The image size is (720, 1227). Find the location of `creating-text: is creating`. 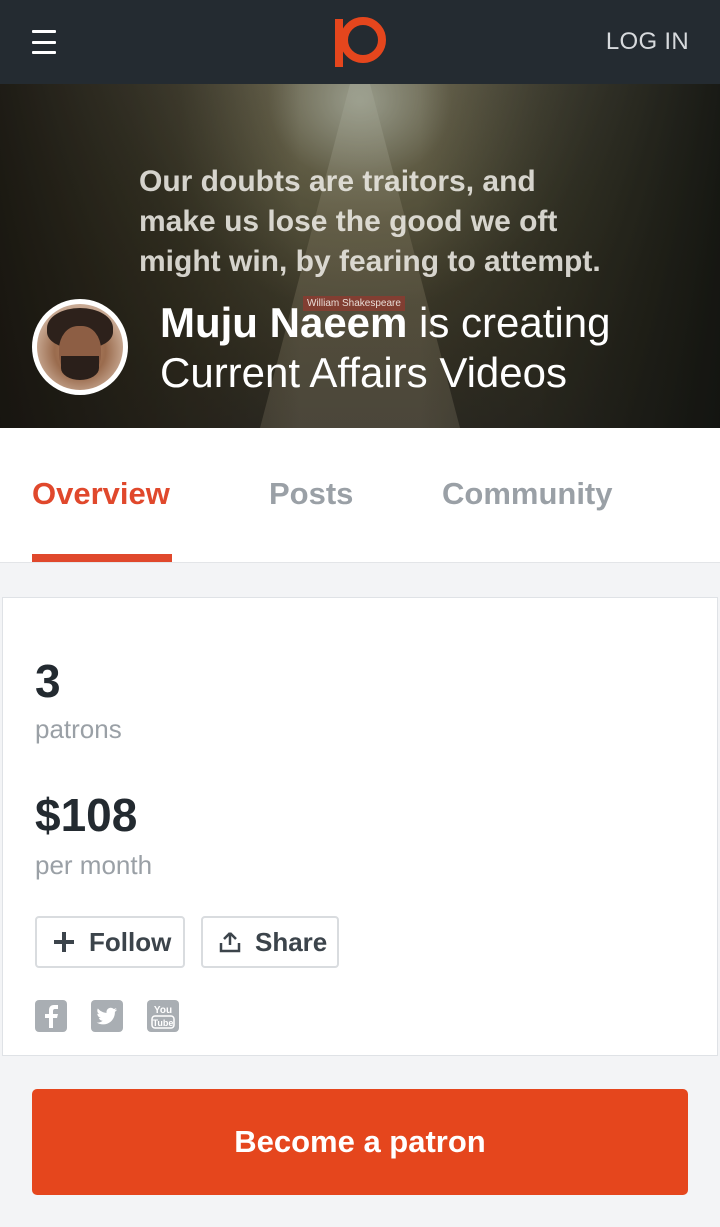

creating-text: is creating is located at coordinates (509, 322).